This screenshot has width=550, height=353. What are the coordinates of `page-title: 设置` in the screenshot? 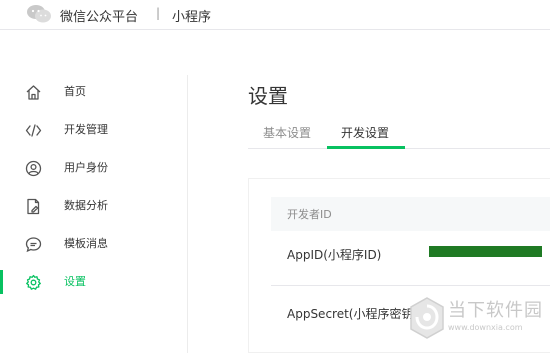 It's located at (268, 96).